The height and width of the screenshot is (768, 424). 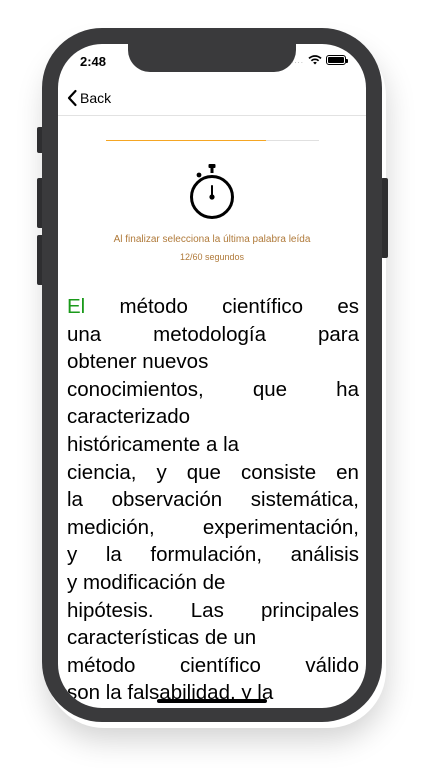 I want to click on word: ciencia,, so click(x=102, y=473).